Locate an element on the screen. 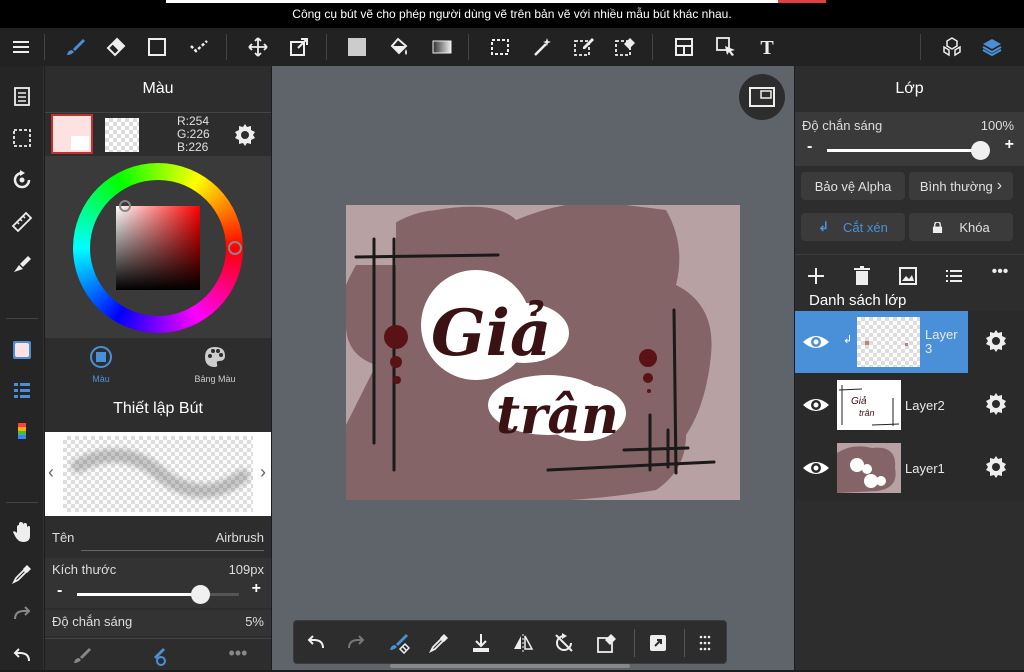 This screenshot has width=1024, height=672. color-square is located at coordinates (158, 248).